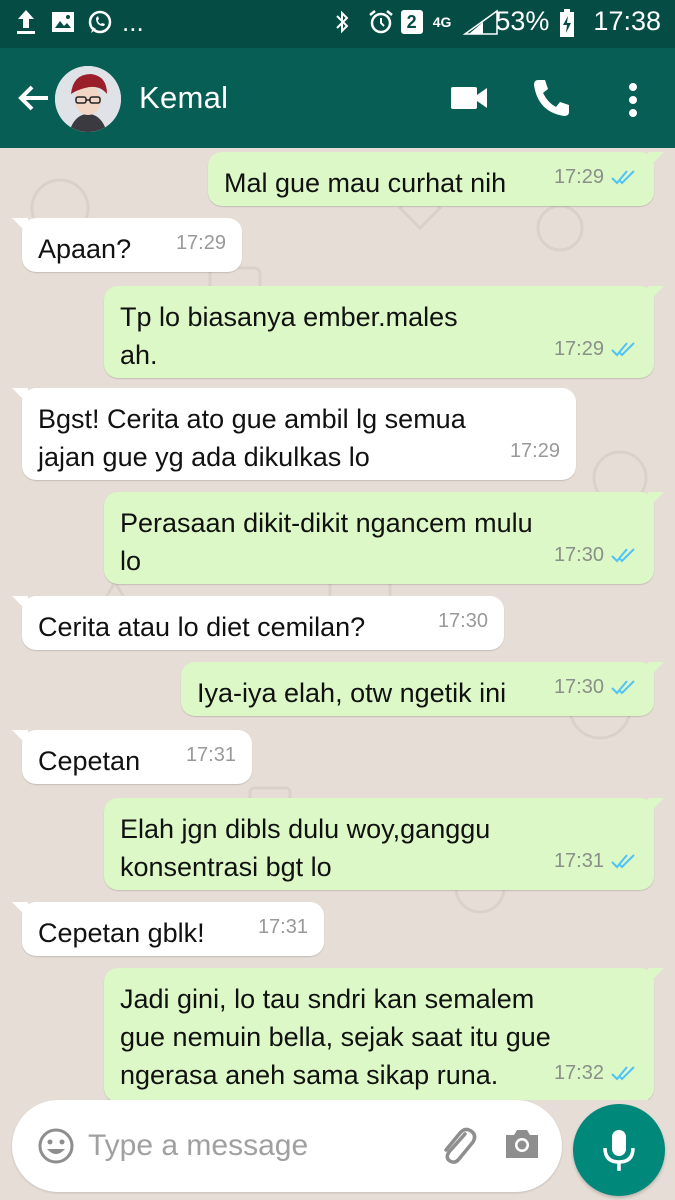 Image resolution: width=675 pixels, height=1200 pixels. Describe the element at coordinates (460, 1145) in the screenshot. I see `paperclip-icon` at that location.